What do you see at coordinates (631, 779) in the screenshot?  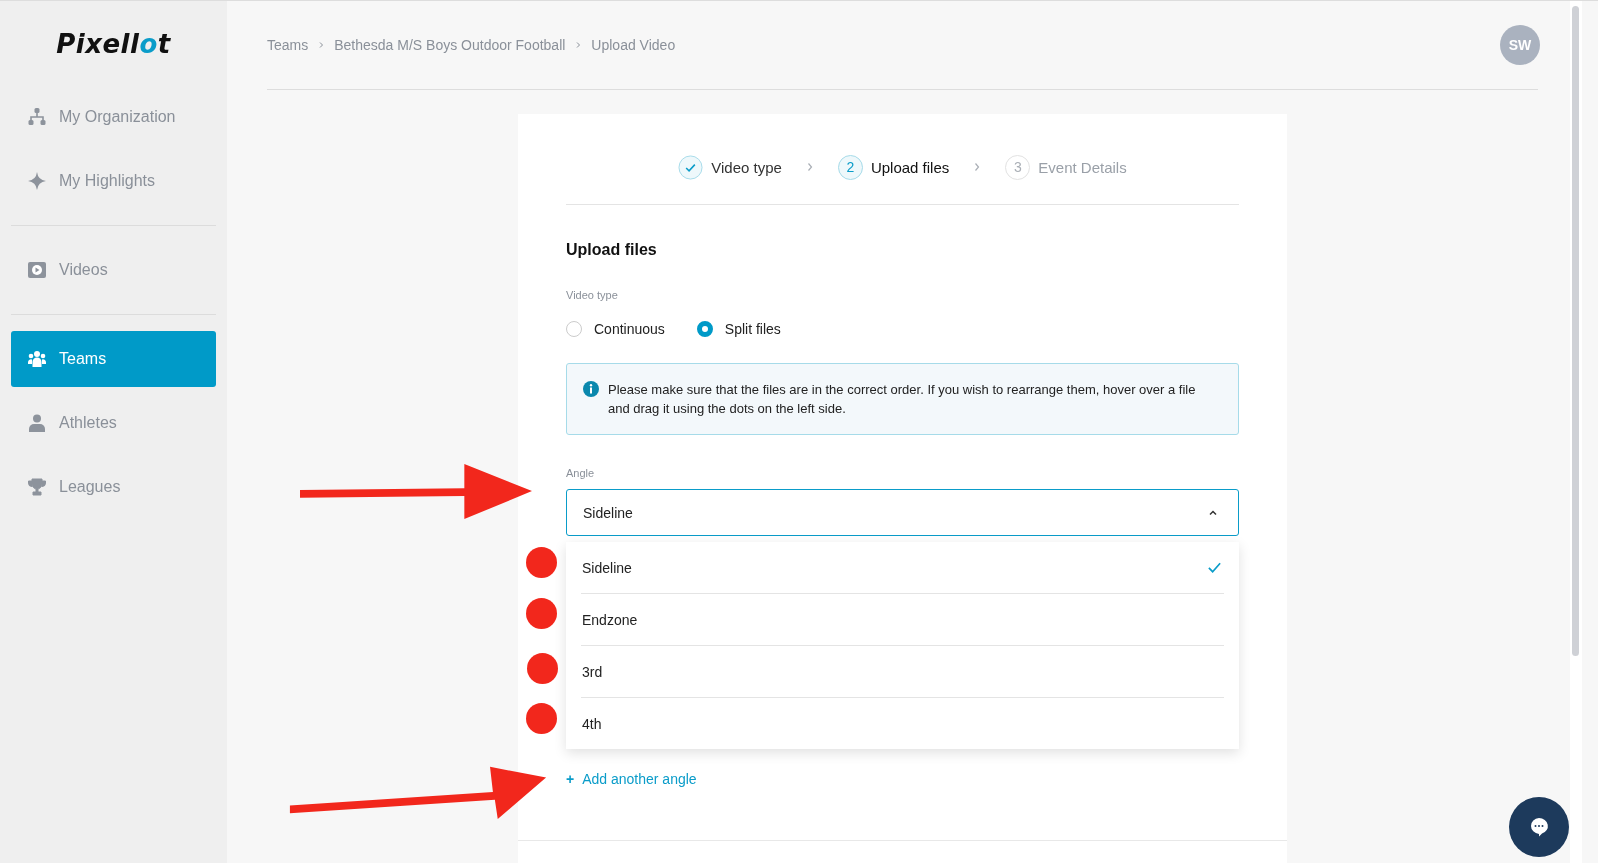 I see `add-angle-link: + Add another angle` at bounding box center [631, 779].